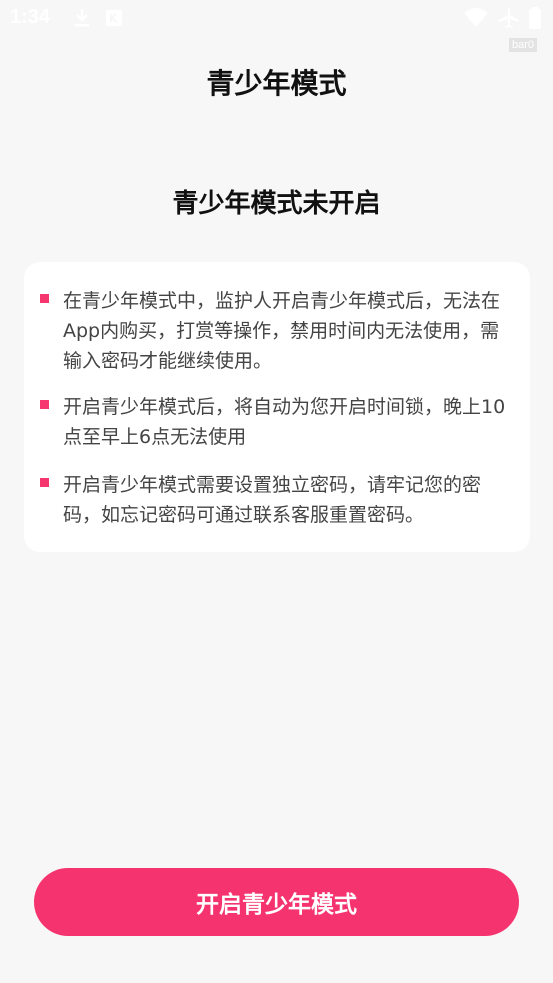  Describe the element at coordinates (284, 422) in the screenshot. I see `info-item-text: 开启青少年模式后，将自动为您开启时间锁，晚上10点至早上6点无法使用` at that location.